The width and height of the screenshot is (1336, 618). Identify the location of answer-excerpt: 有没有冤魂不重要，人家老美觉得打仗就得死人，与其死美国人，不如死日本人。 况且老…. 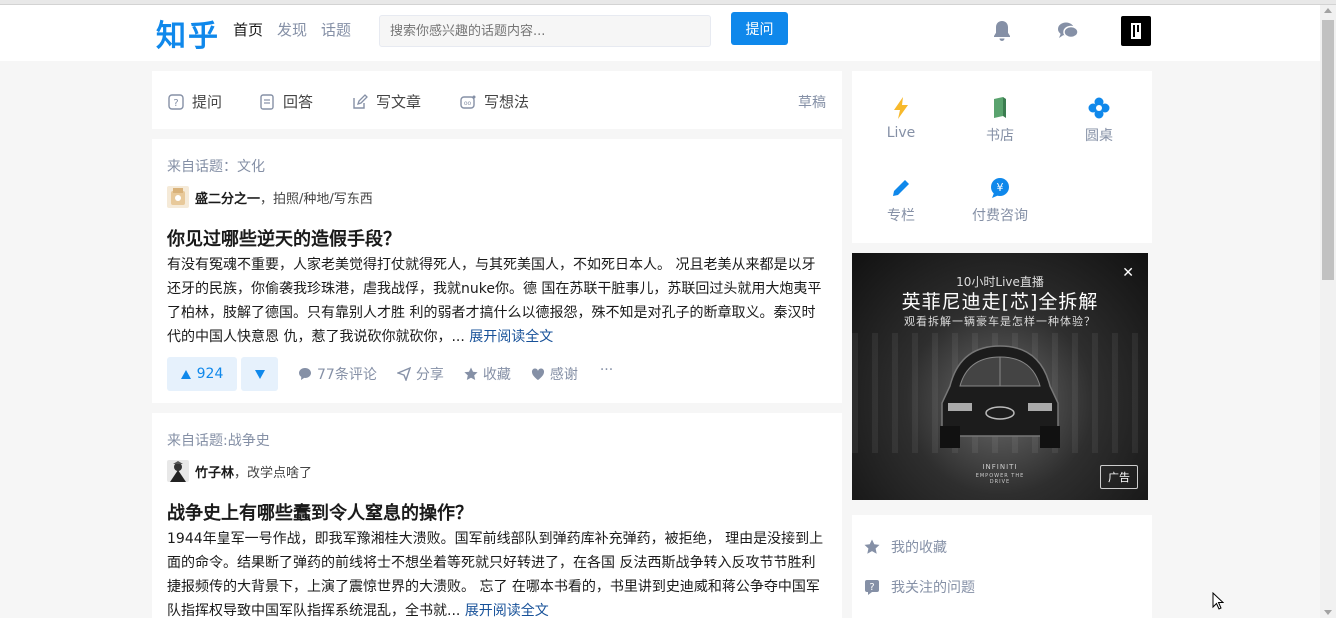
(497, 301).